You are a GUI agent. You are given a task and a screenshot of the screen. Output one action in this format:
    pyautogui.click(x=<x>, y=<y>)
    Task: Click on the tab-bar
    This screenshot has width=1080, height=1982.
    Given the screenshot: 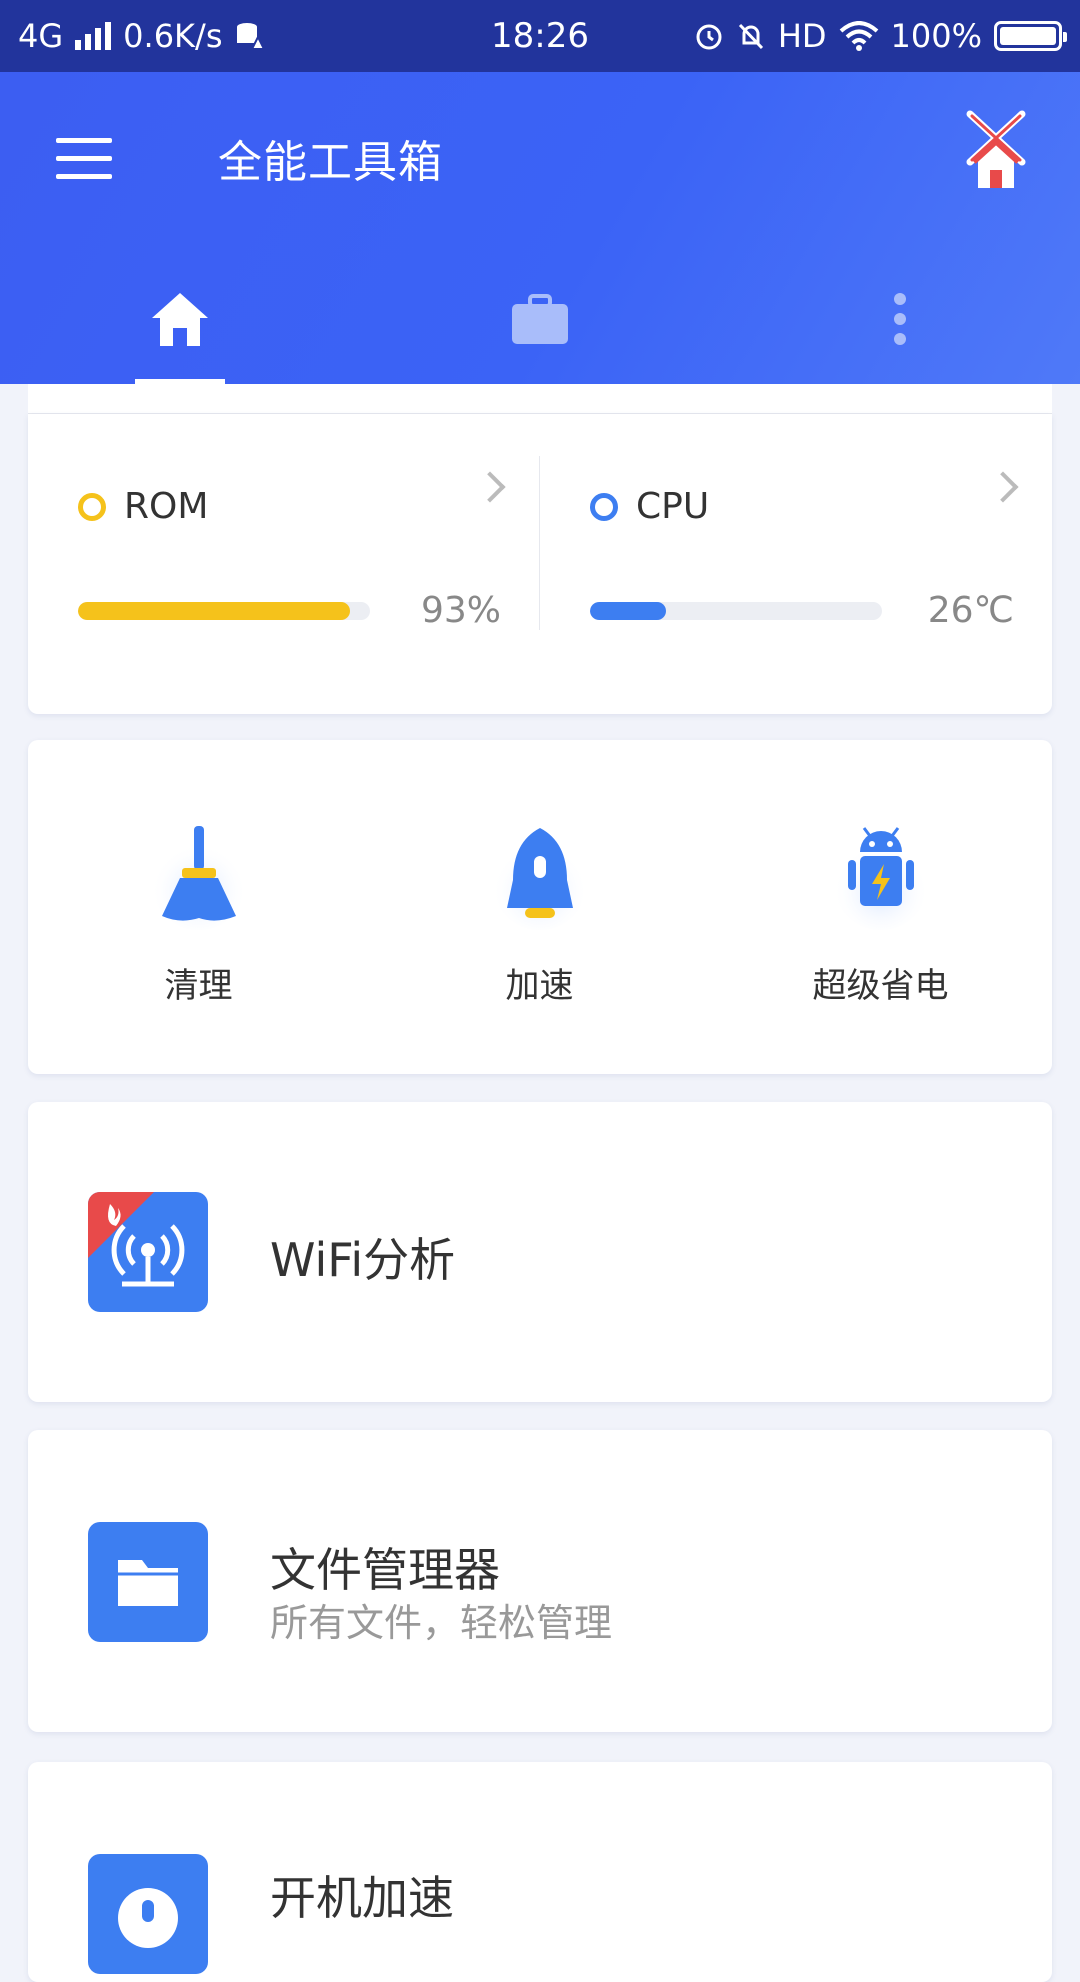 What is the action you would take?
    pyautogui.click(x=540, y=319)
    